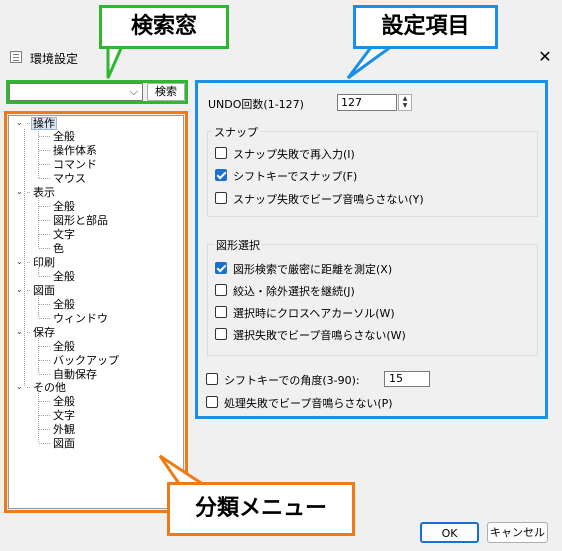 Image resolution: width=562 pixels, height=551 pixels. Describe the element at coordinates (517, 532) in the screenshot. I see `cancel-button: キャンセル` at that location.